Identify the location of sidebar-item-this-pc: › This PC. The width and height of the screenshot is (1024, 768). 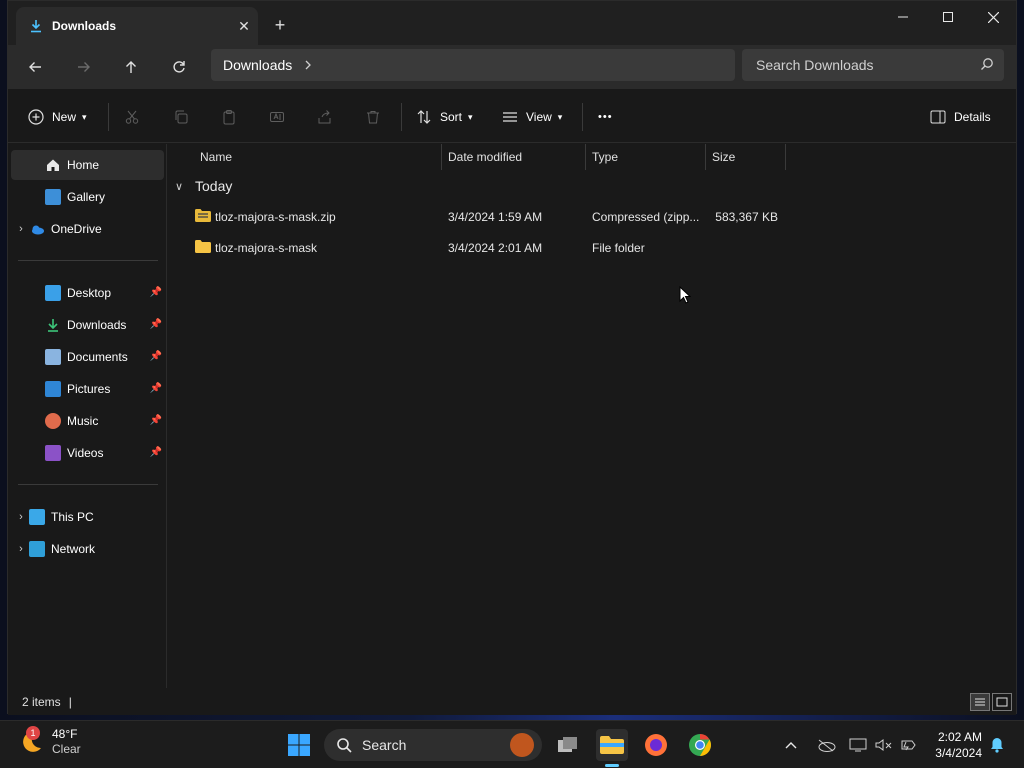
(87, 517).